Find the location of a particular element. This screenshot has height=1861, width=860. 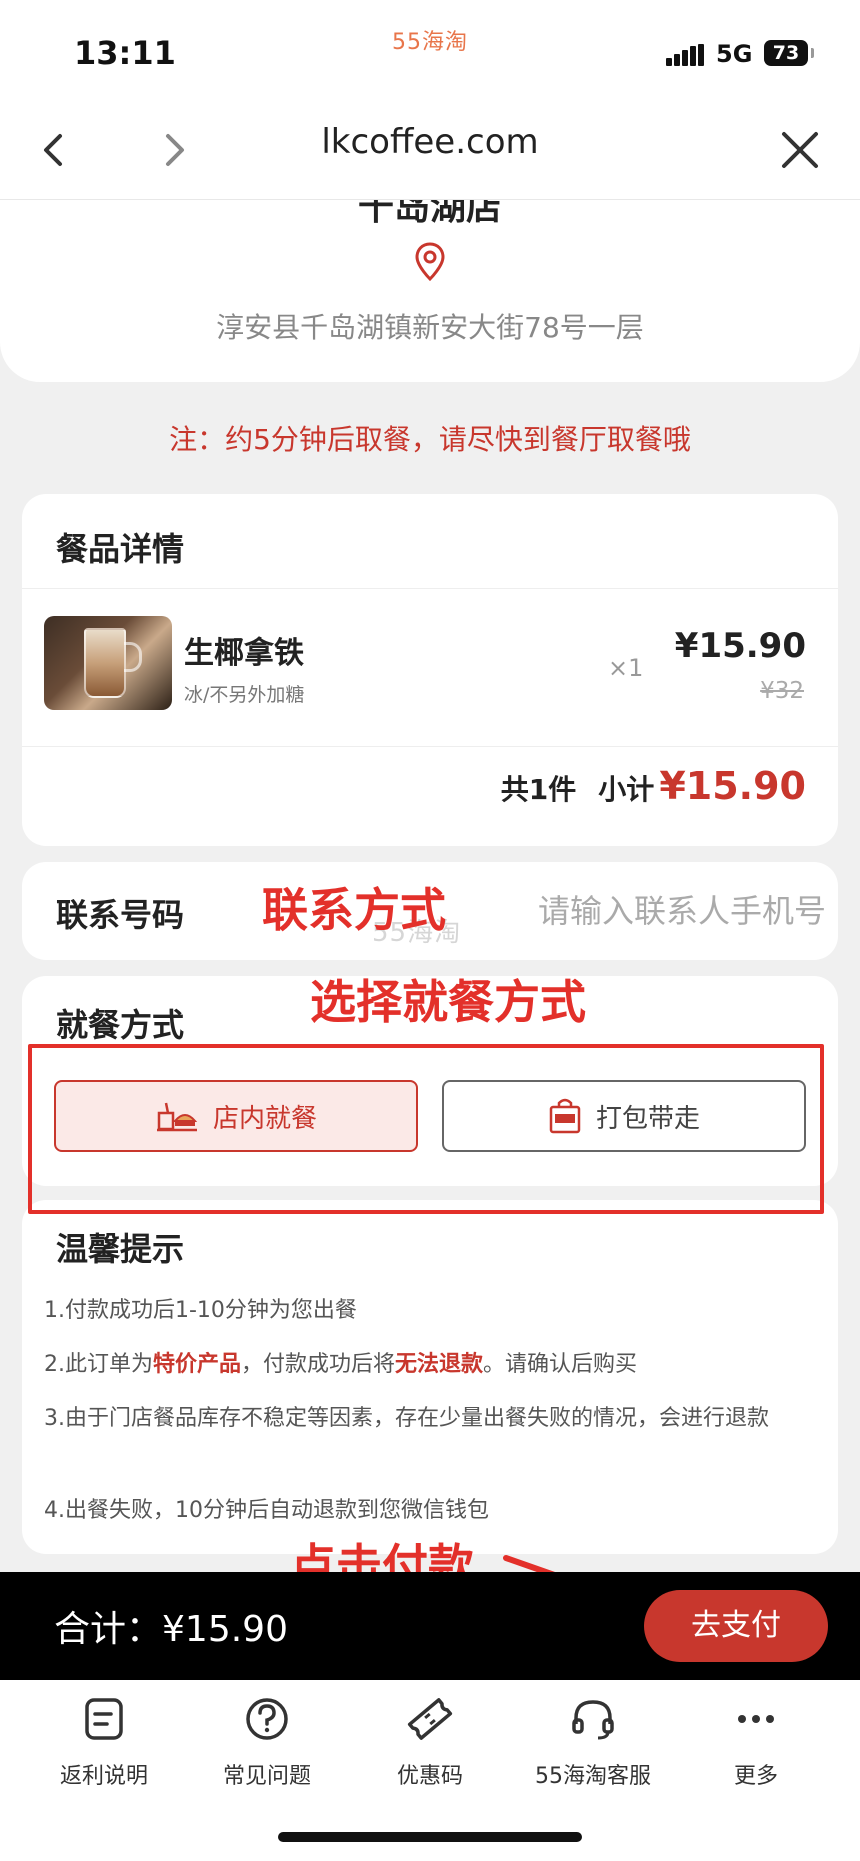

pay-button: 去支付 is located at coordinates (736, 1626).